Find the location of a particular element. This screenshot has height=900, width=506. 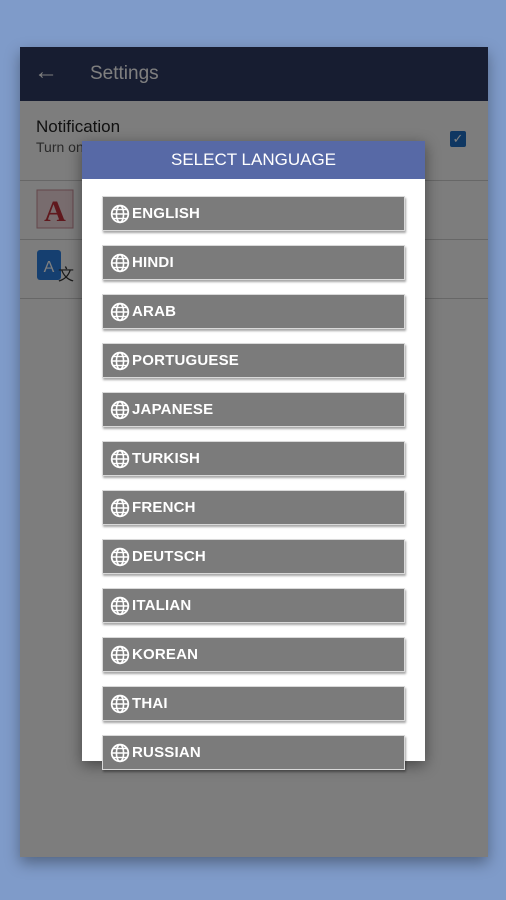

language-label: ARAB is located at coordinates (154, 311).